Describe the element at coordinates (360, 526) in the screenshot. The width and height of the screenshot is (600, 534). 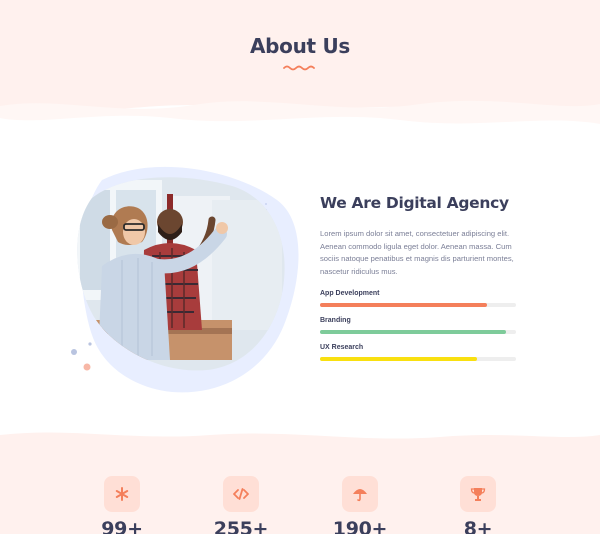
I see `stat-value: 190+` at that location.